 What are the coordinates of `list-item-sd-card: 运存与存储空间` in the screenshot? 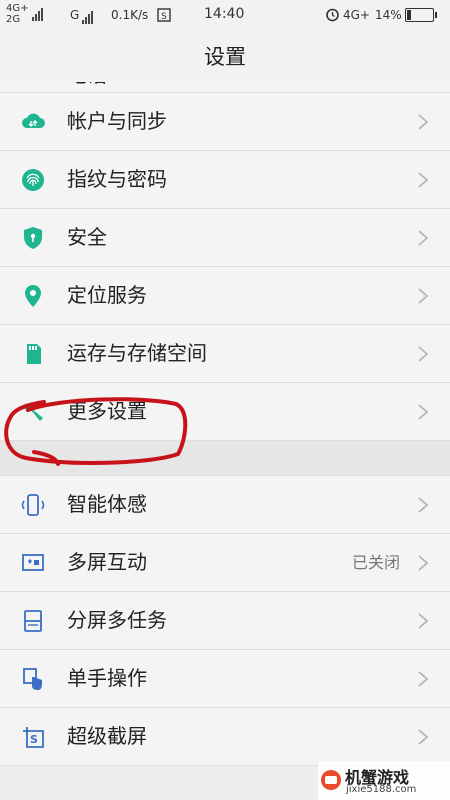 It's located at (225, 354).